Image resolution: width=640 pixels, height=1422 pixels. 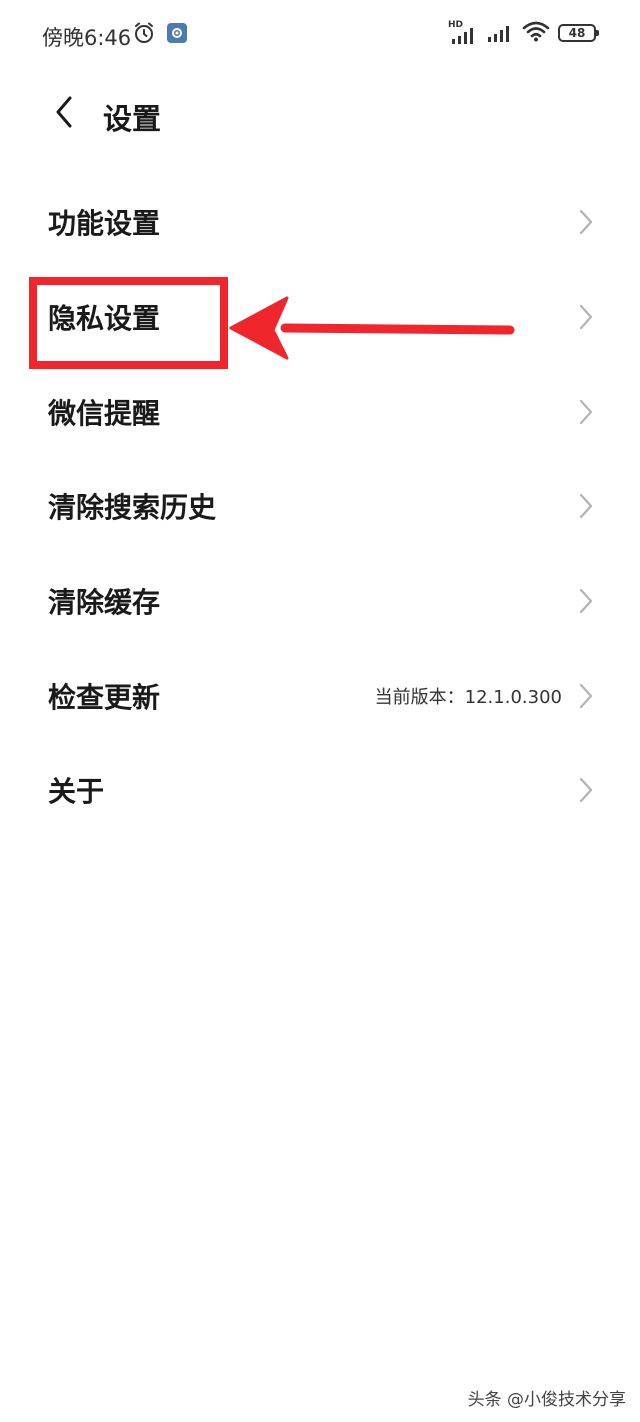 I want to click on status-icons-right: HD 48, so click(x=523, y=33).